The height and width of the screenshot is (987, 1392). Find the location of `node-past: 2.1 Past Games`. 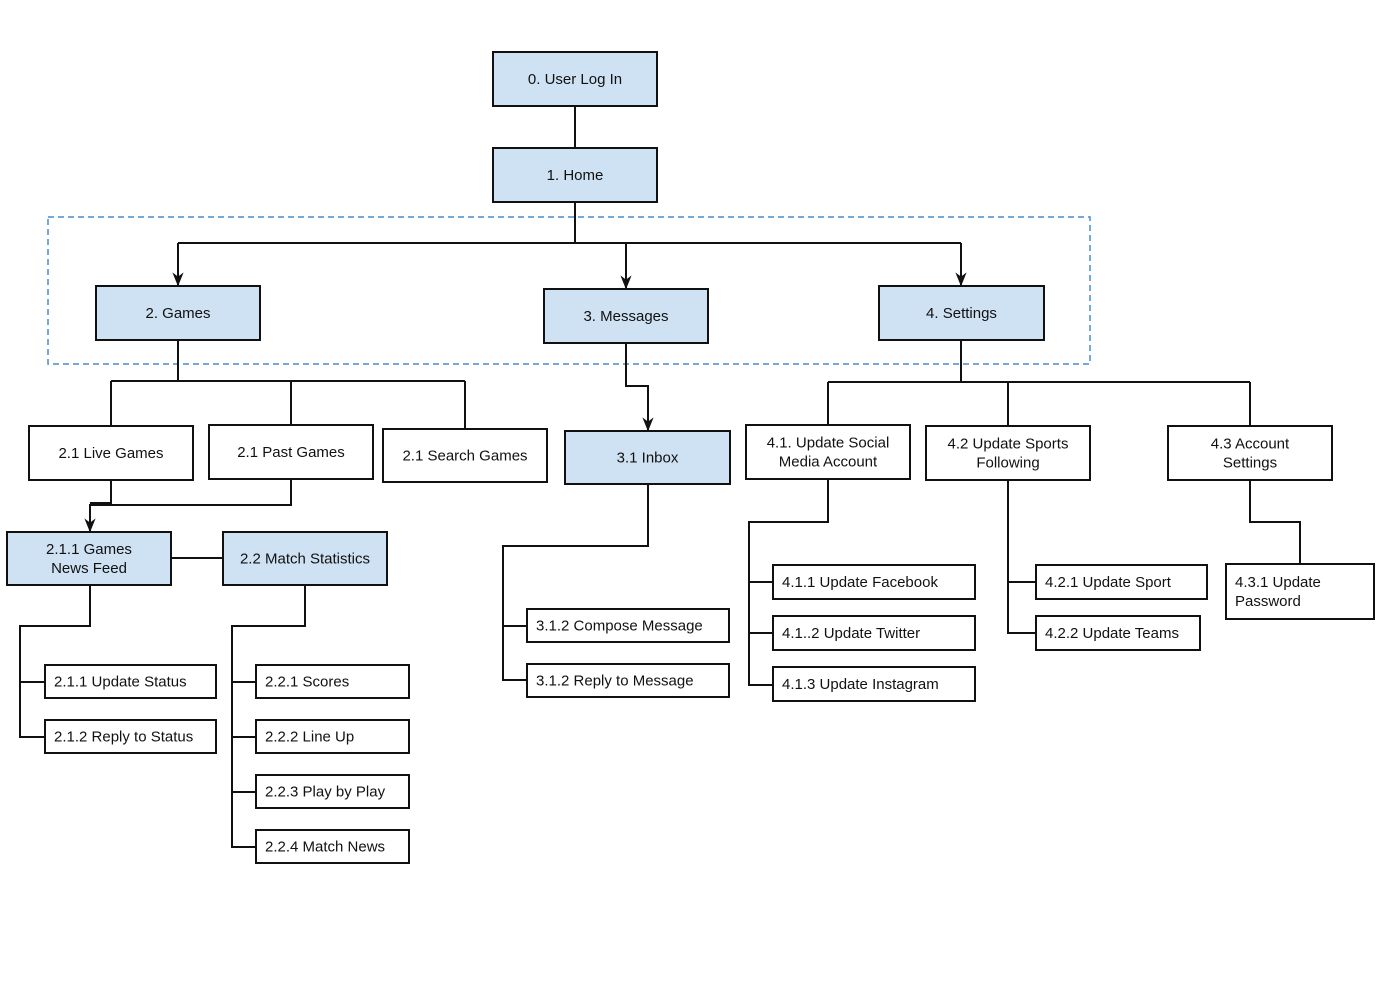

node-past: 2.1 Past Games is located at coordinates (291, 452).